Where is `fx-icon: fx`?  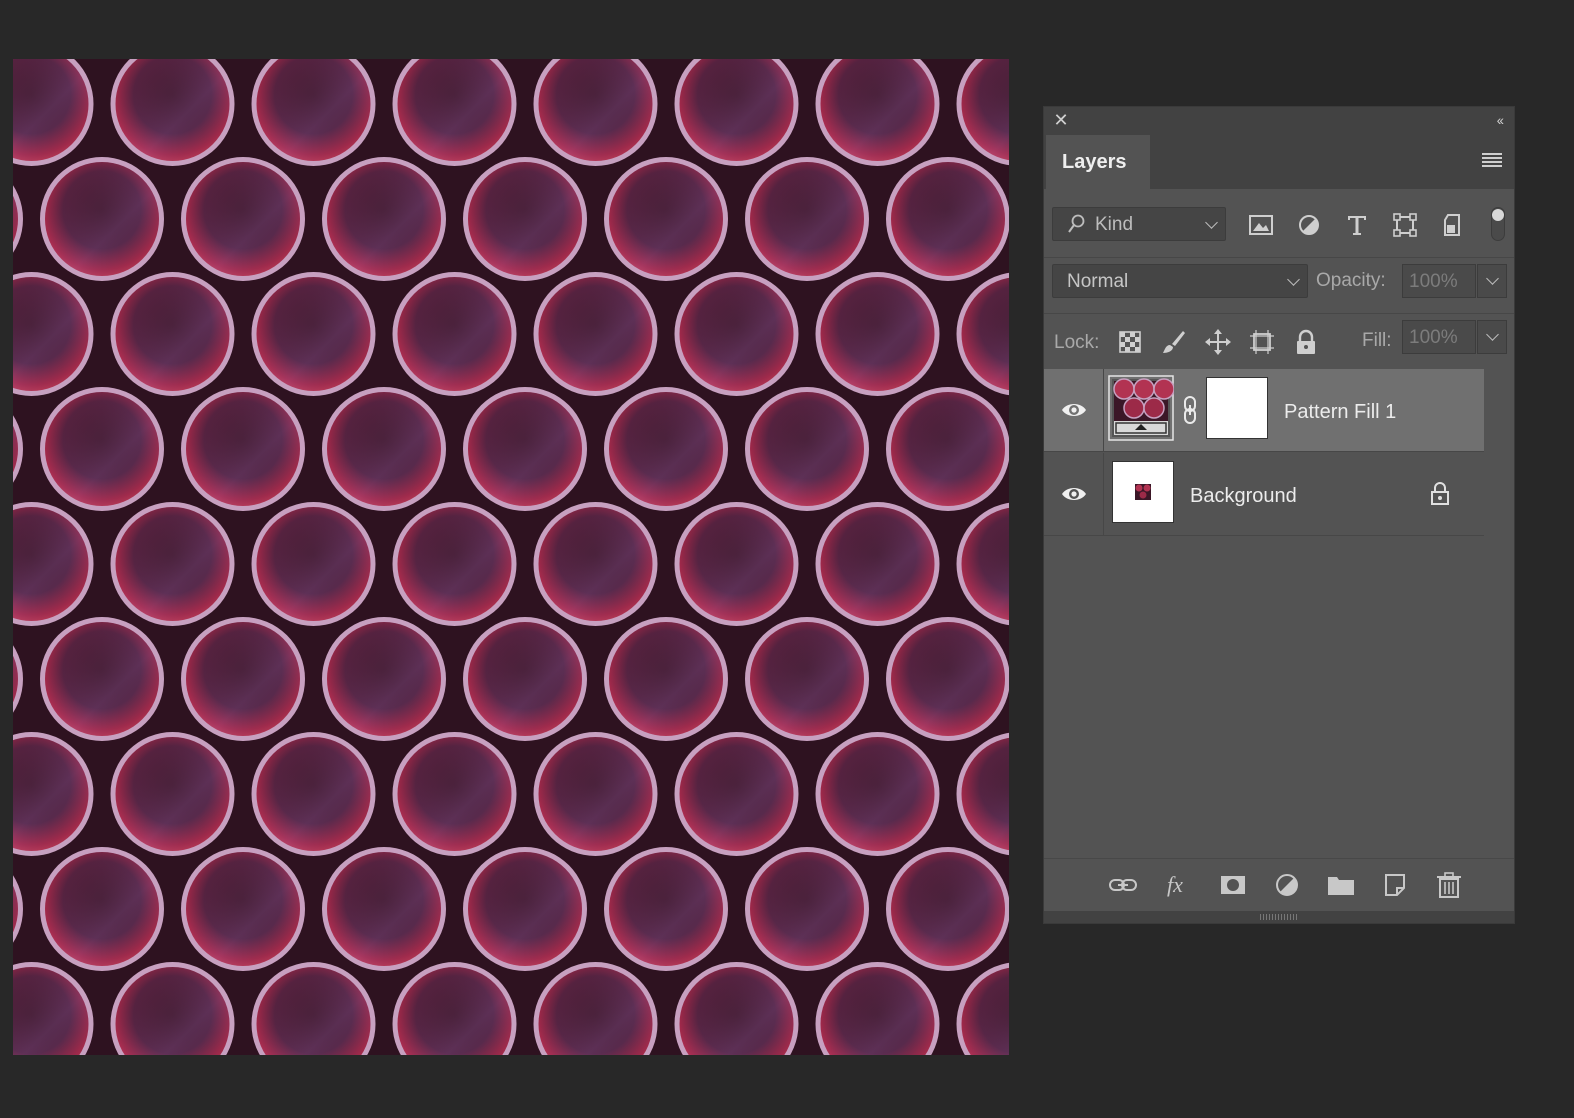
fx-icon: fx is located at coordinates (1177, 885).